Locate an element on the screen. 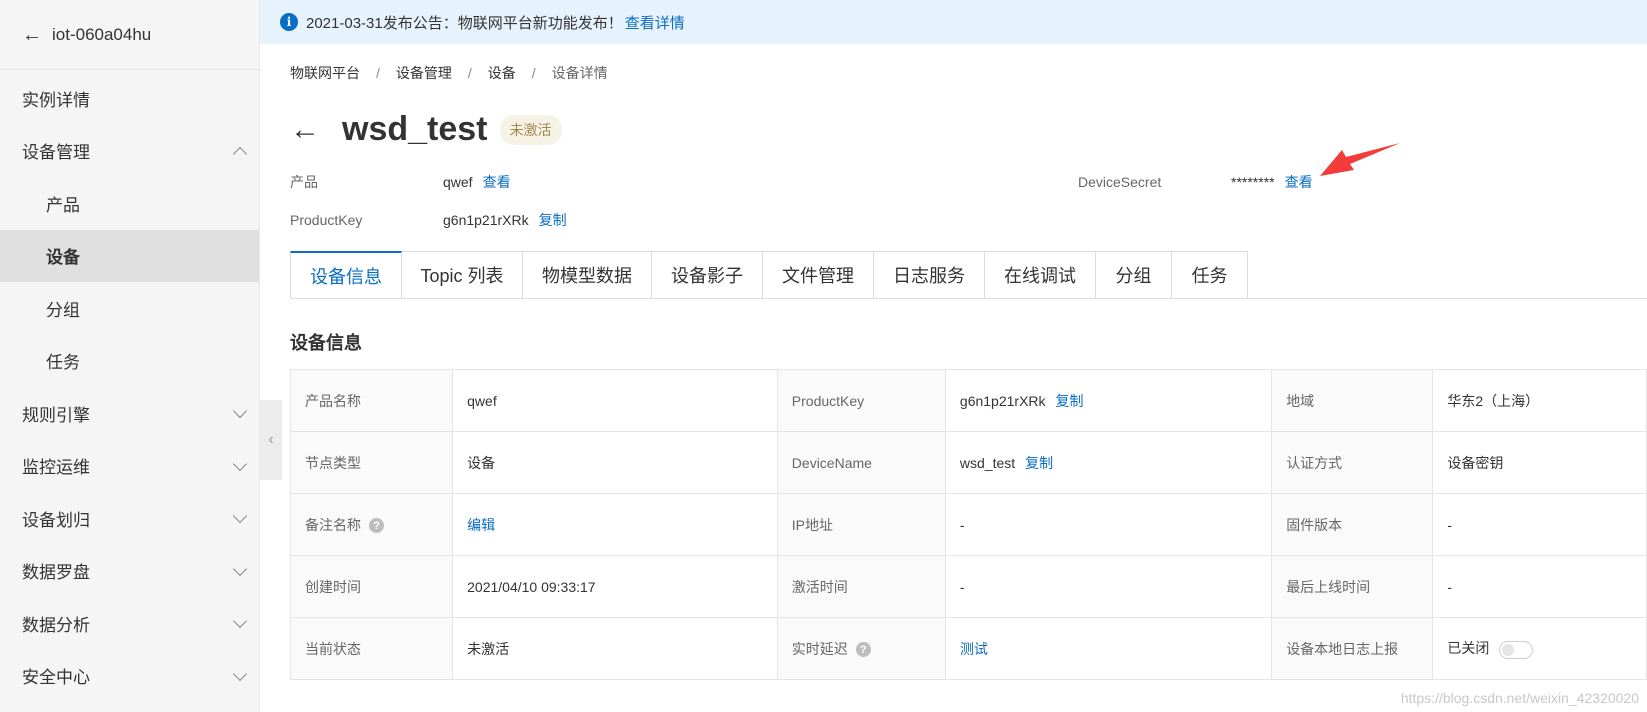 The height and width of the screenshot is (712, 1647). productkey-copy-link: 复制 is located at coordinates (553, 220).